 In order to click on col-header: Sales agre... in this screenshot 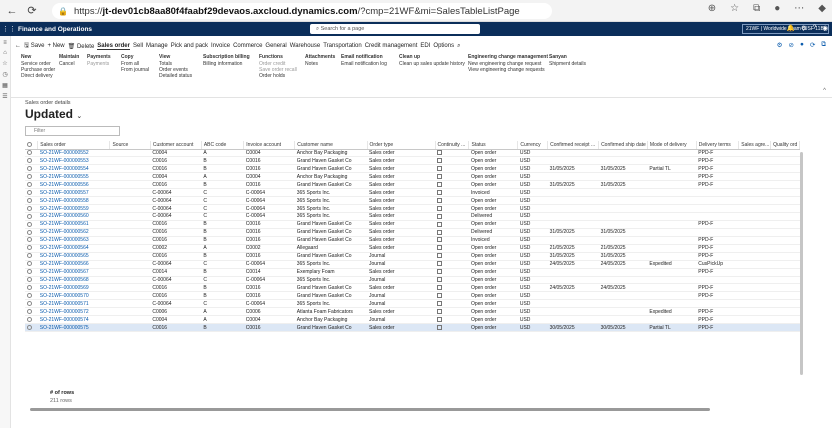, I will do `click(755, 145)`.